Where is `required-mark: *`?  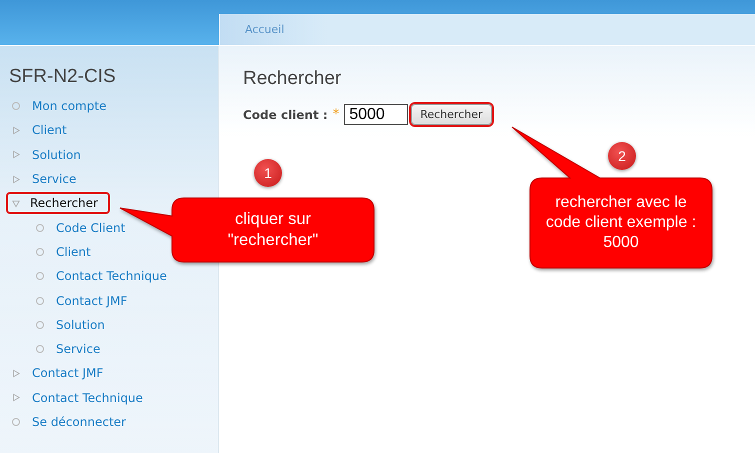 required-mark: * is located at coordinates (336, 114).